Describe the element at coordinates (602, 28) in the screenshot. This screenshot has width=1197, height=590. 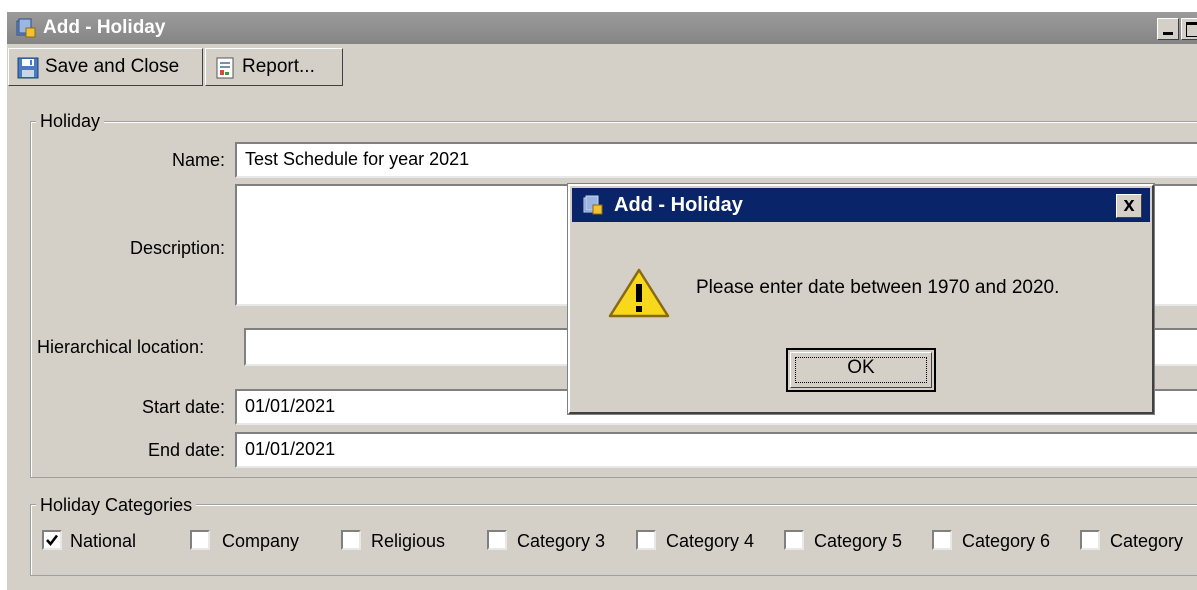
I see `window-titlebar: Add - Holiday` at that location.